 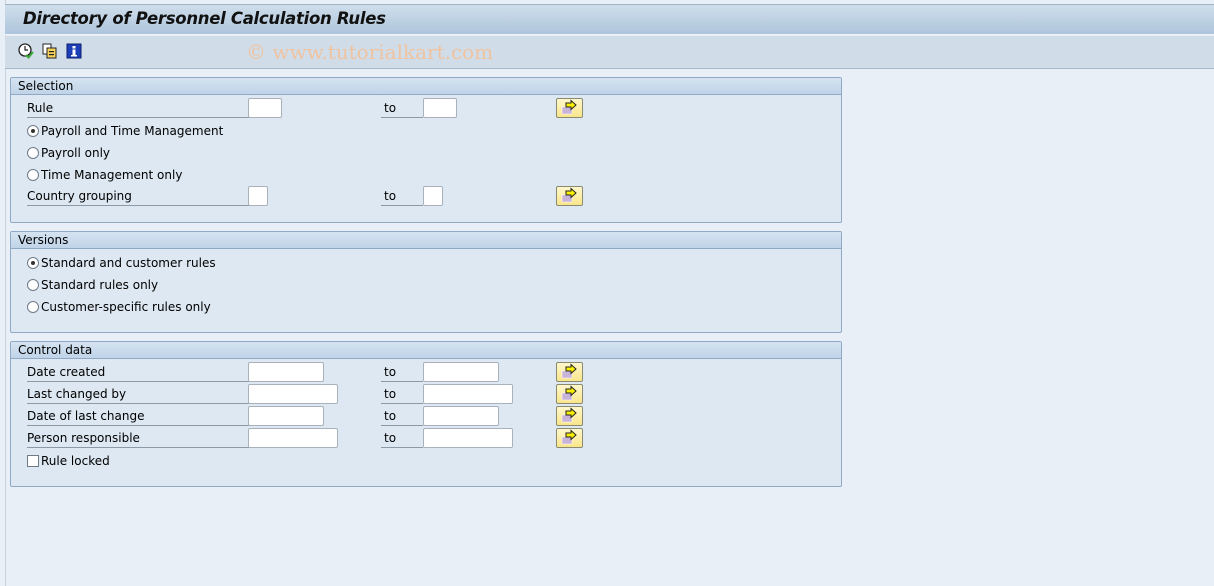 What do you see at coordinates (293, 438) in the screenshot?
I see `person-responsible-from-input` at bounding box center [293, 438].